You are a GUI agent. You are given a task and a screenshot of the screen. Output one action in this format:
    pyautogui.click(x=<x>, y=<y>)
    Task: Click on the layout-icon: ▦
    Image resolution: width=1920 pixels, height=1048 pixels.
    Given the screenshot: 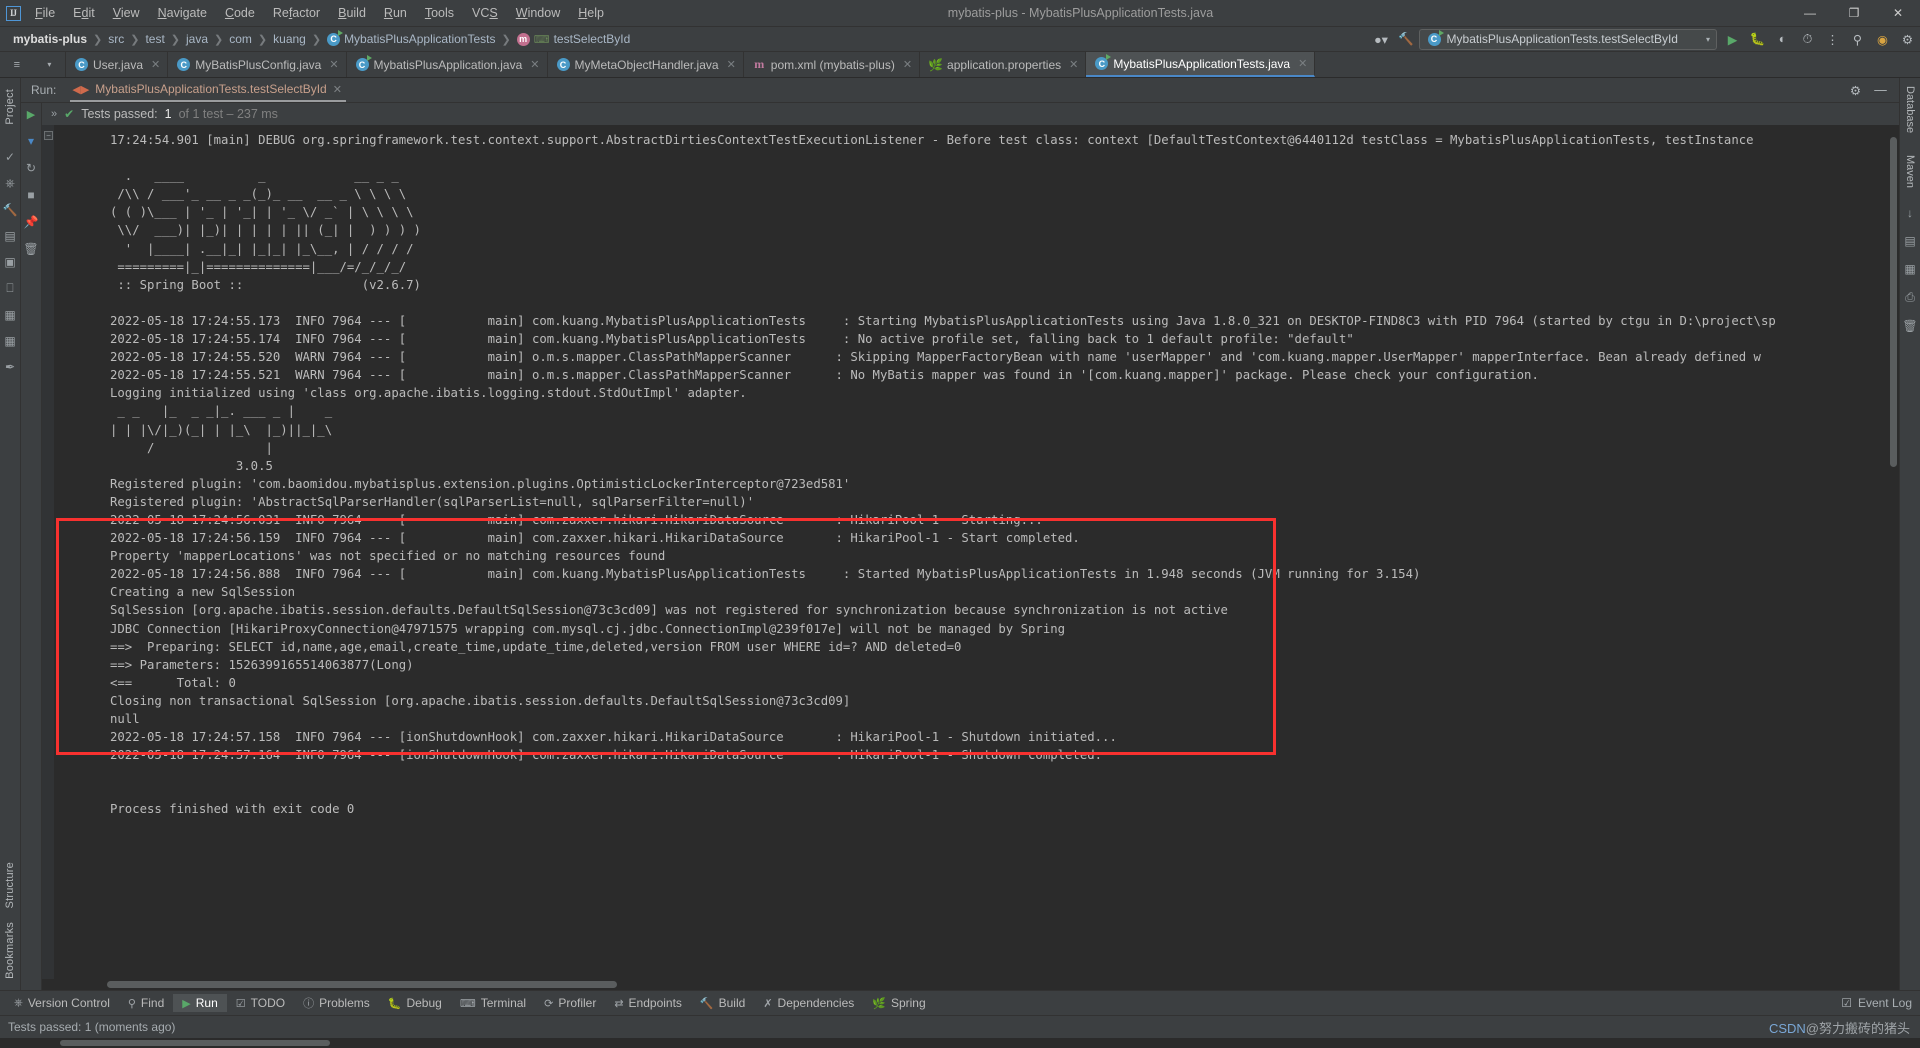 What is the action you would take?
    pyautogui.click(x=9, y=315)
    